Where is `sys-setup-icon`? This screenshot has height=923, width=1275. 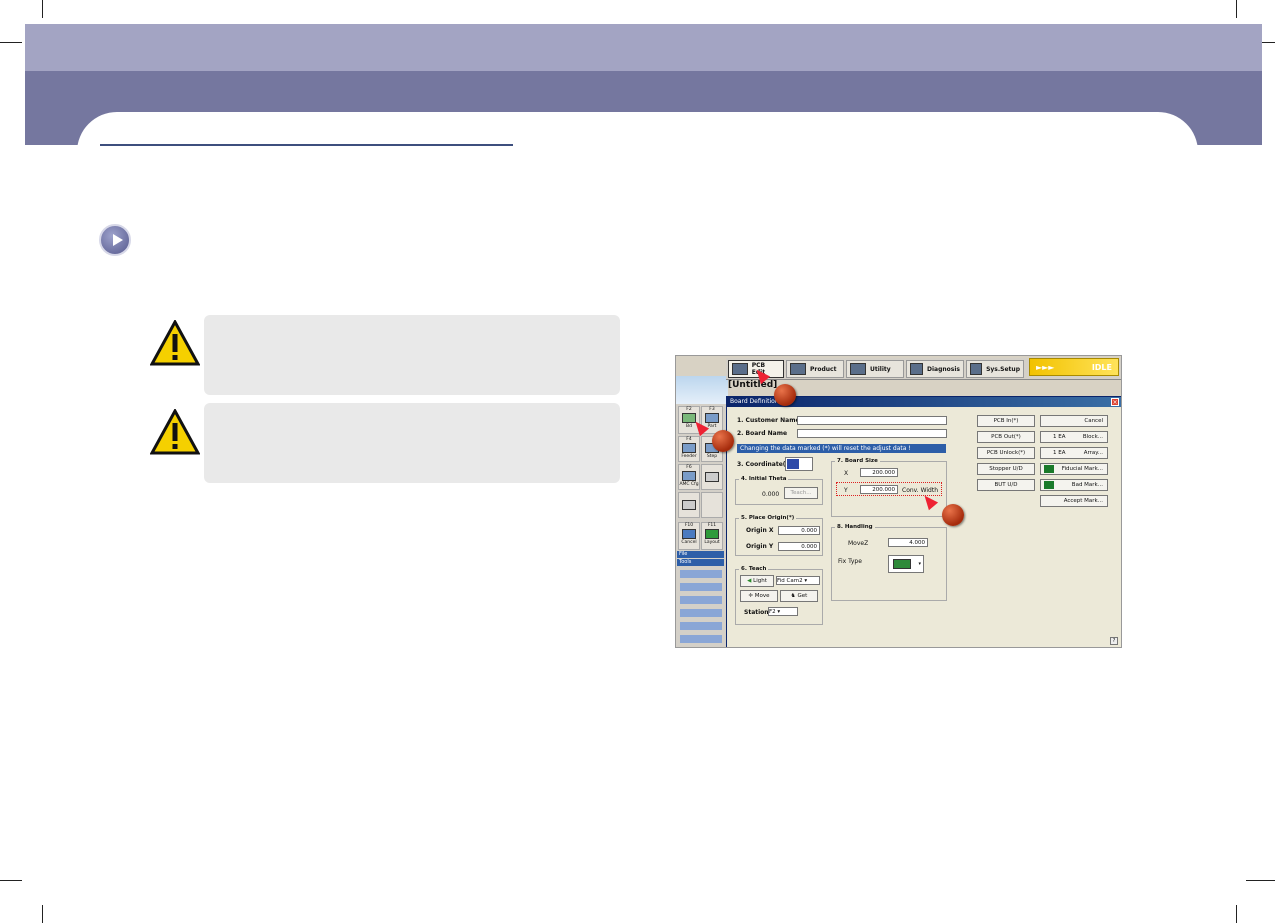 sys-setup-icon is located at coordinates (976, 369).